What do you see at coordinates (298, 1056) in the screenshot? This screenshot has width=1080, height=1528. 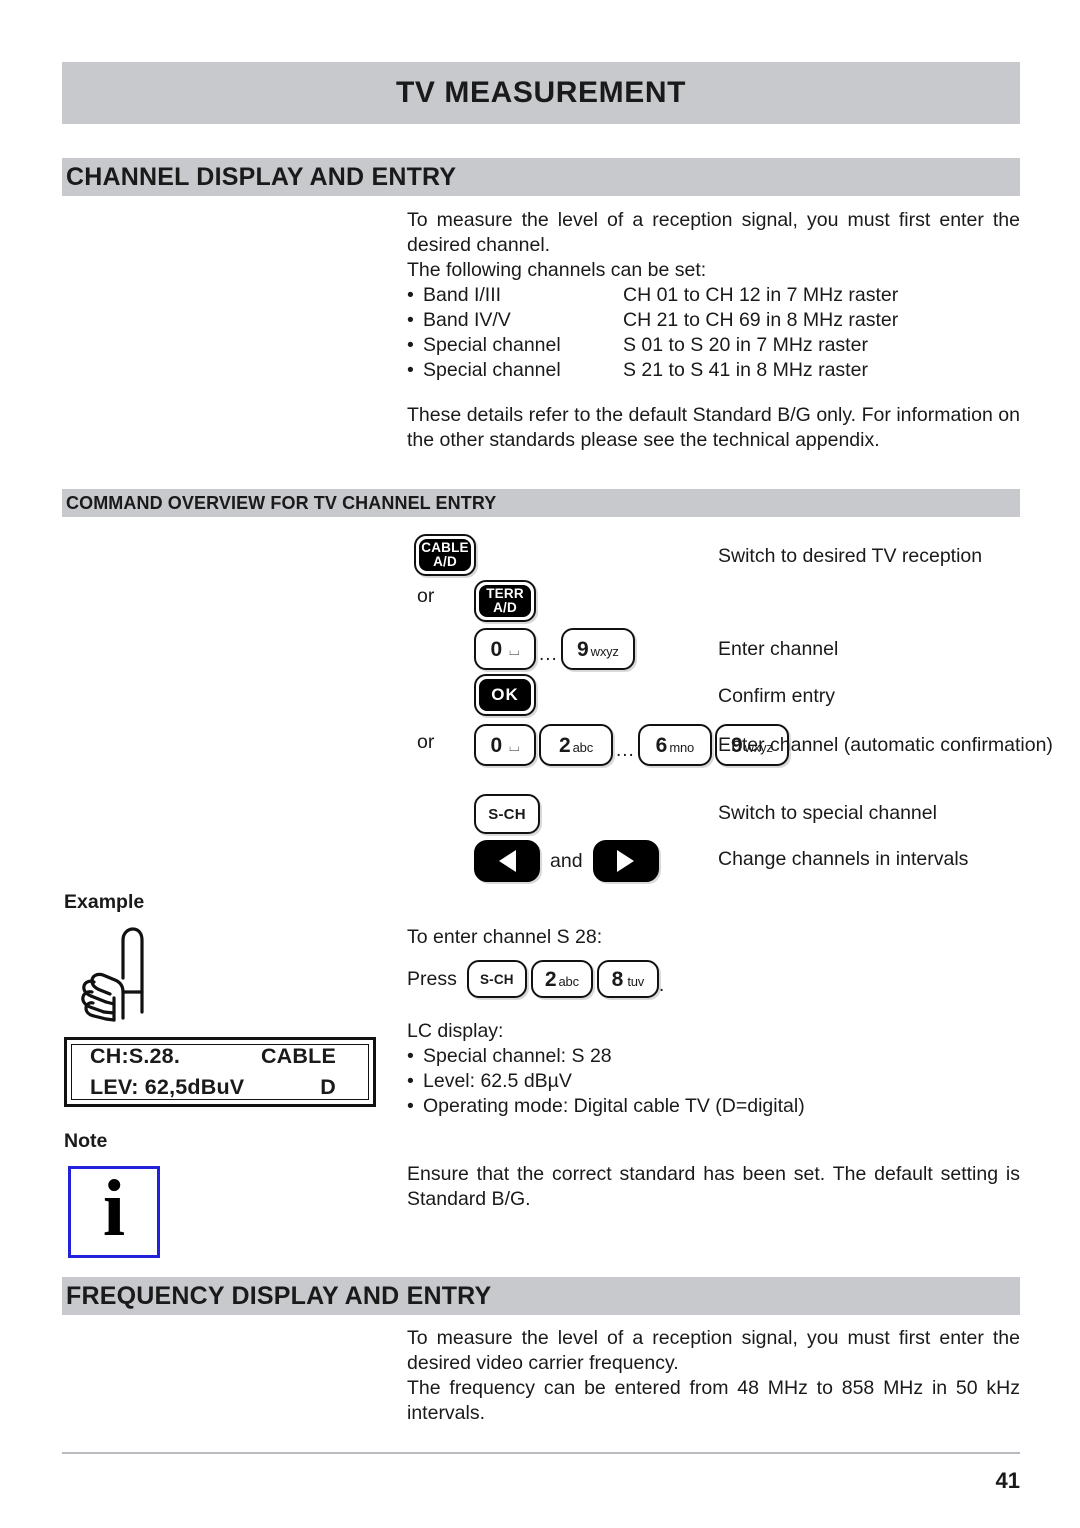 I see `lcd-source-value: CABLE` at bounding box center [298, 1056].